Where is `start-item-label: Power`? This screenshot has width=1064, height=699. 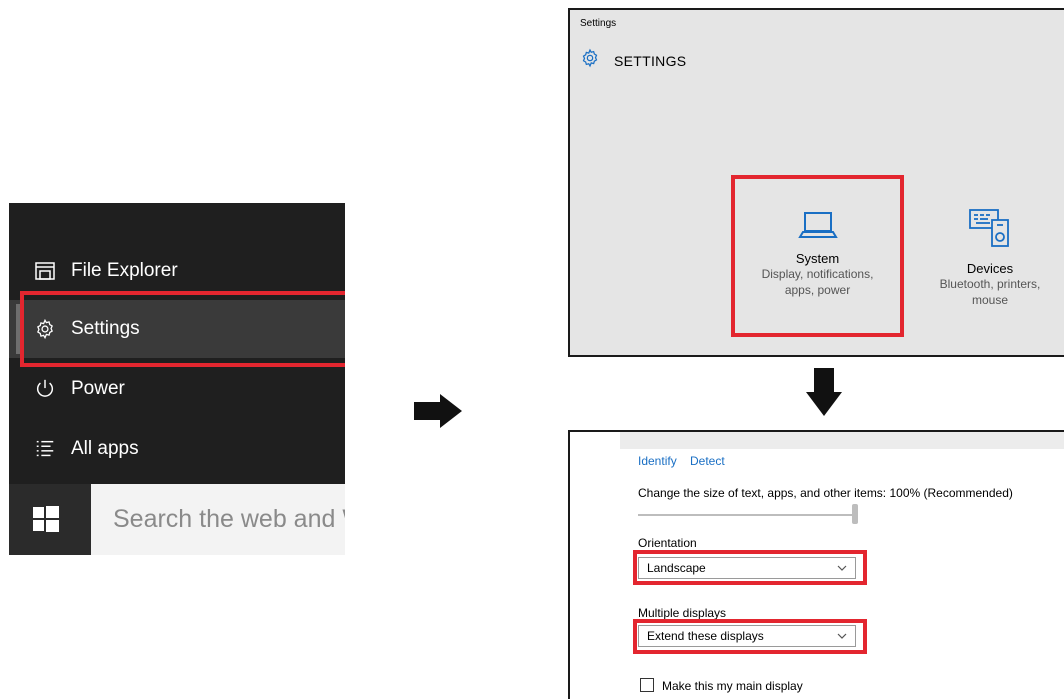 start-item-label: Power is located at coordinates (98, 388).